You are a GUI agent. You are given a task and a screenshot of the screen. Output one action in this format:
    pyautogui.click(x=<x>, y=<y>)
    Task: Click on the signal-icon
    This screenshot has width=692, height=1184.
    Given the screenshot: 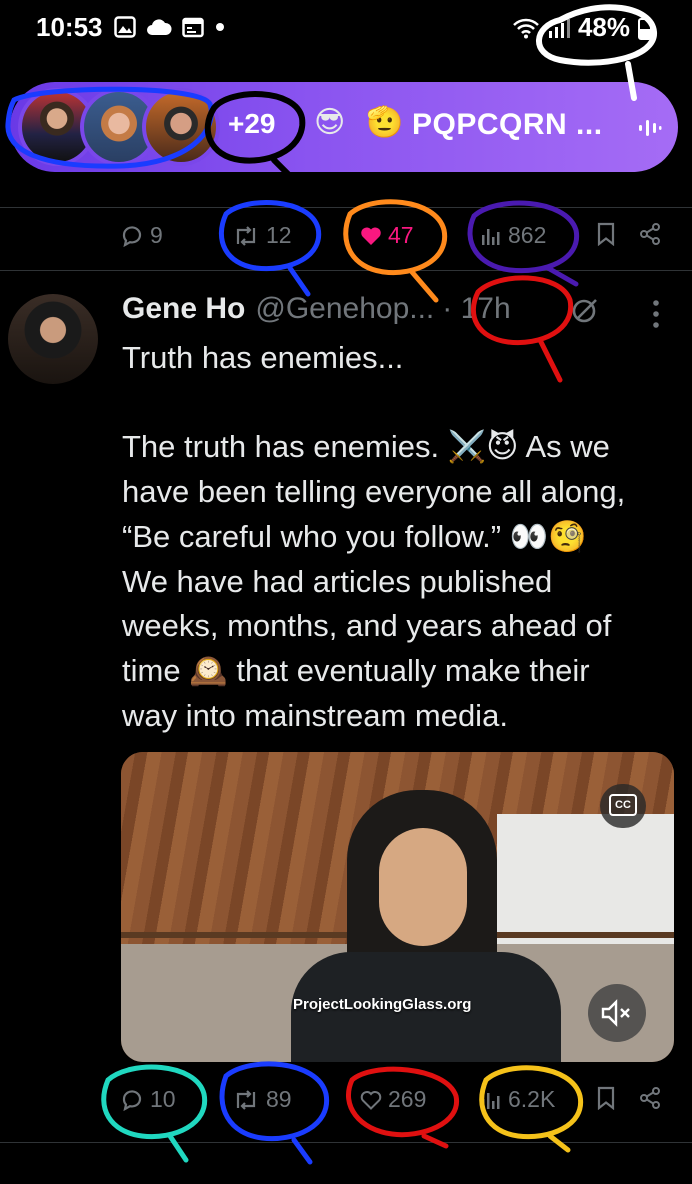 What is the action you would take?
    pyautogui.click(x=559, y=28)
    